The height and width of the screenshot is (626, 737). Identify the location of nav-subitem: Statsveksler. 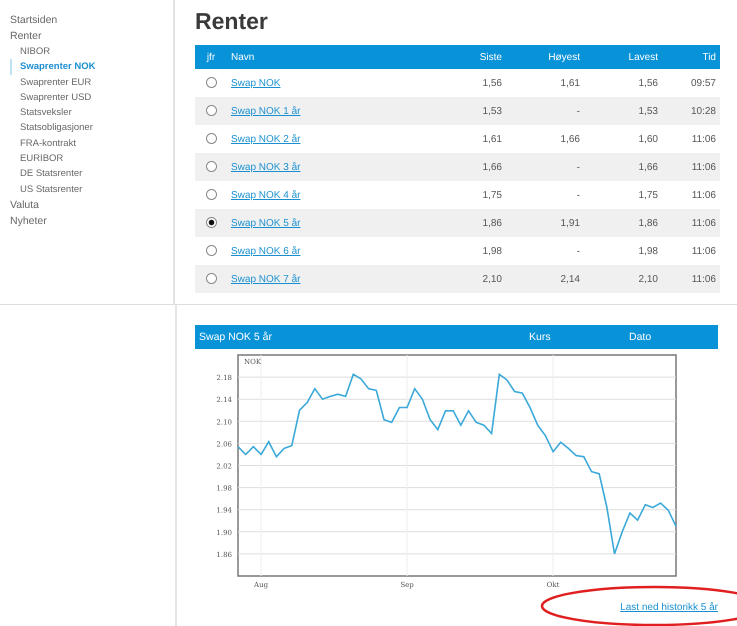
(41, 112).